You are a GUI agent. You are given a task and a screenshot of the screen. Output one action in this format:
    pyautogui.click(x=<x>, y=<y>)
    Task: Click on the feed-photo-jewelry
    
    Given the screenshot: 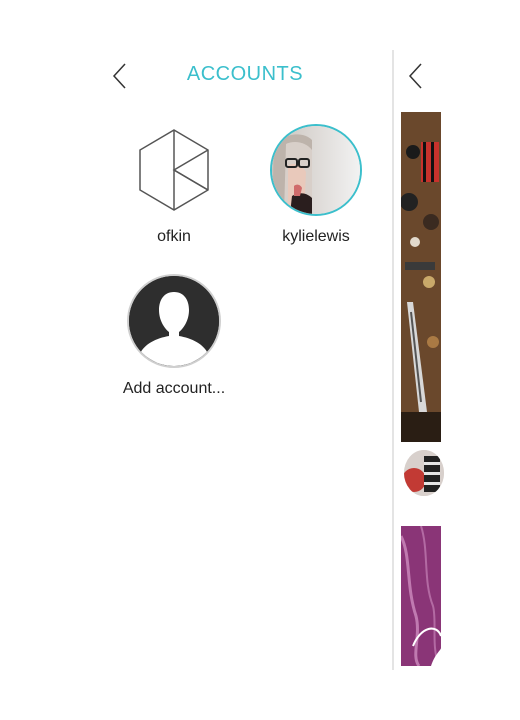 What is the action you would take?
    pyautogui.click(x=421, y=277)
    